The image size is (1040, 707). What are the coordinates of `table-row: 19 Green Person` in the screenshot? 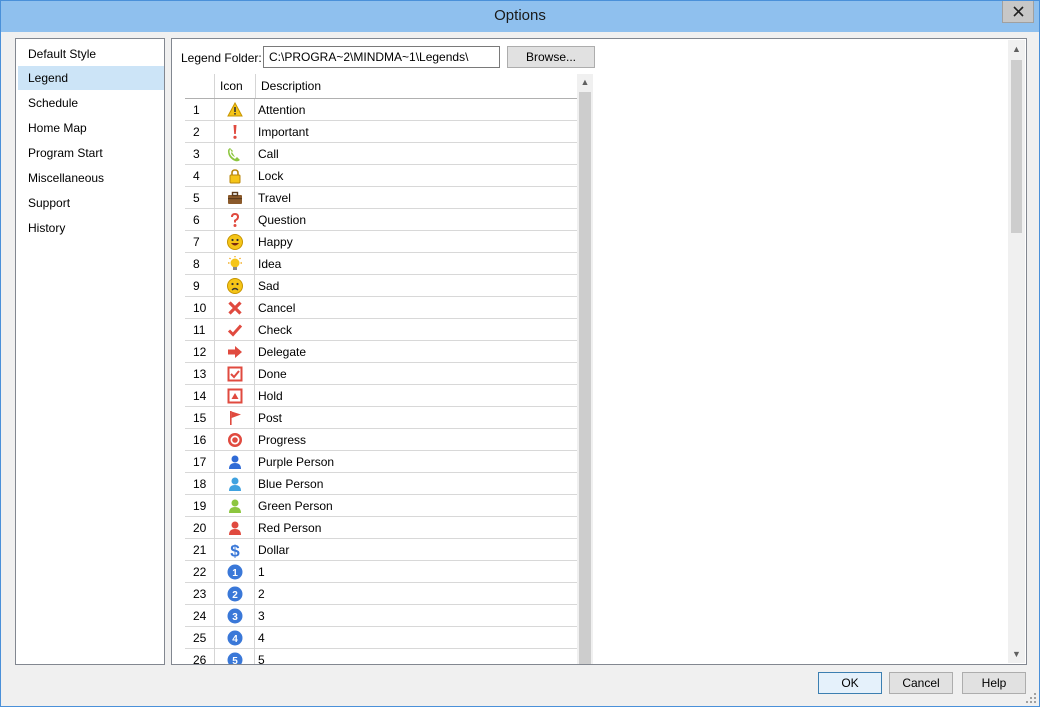 It's located at (381, 506).